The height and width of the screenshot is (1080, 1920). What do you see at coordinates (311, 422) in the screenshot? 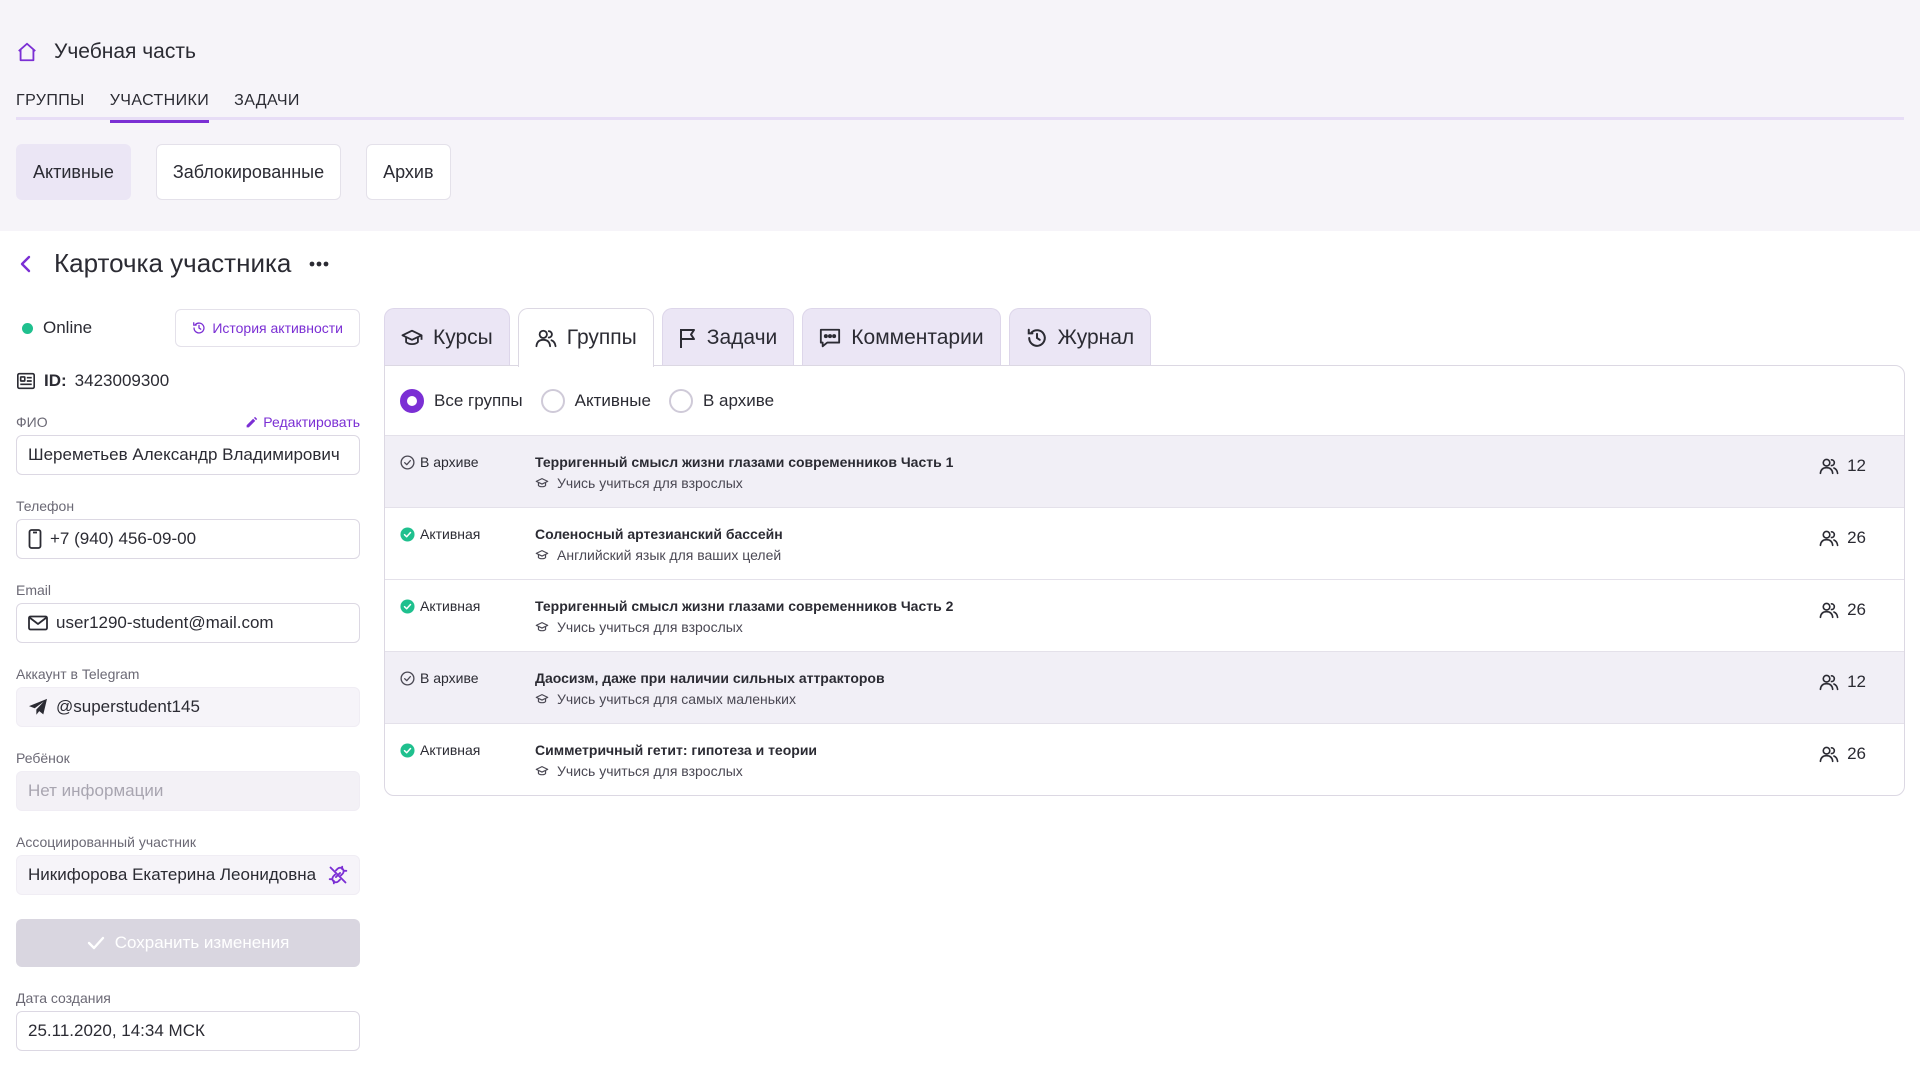
I see `edit-label: Редактировать` at bounding box center [311, 422].